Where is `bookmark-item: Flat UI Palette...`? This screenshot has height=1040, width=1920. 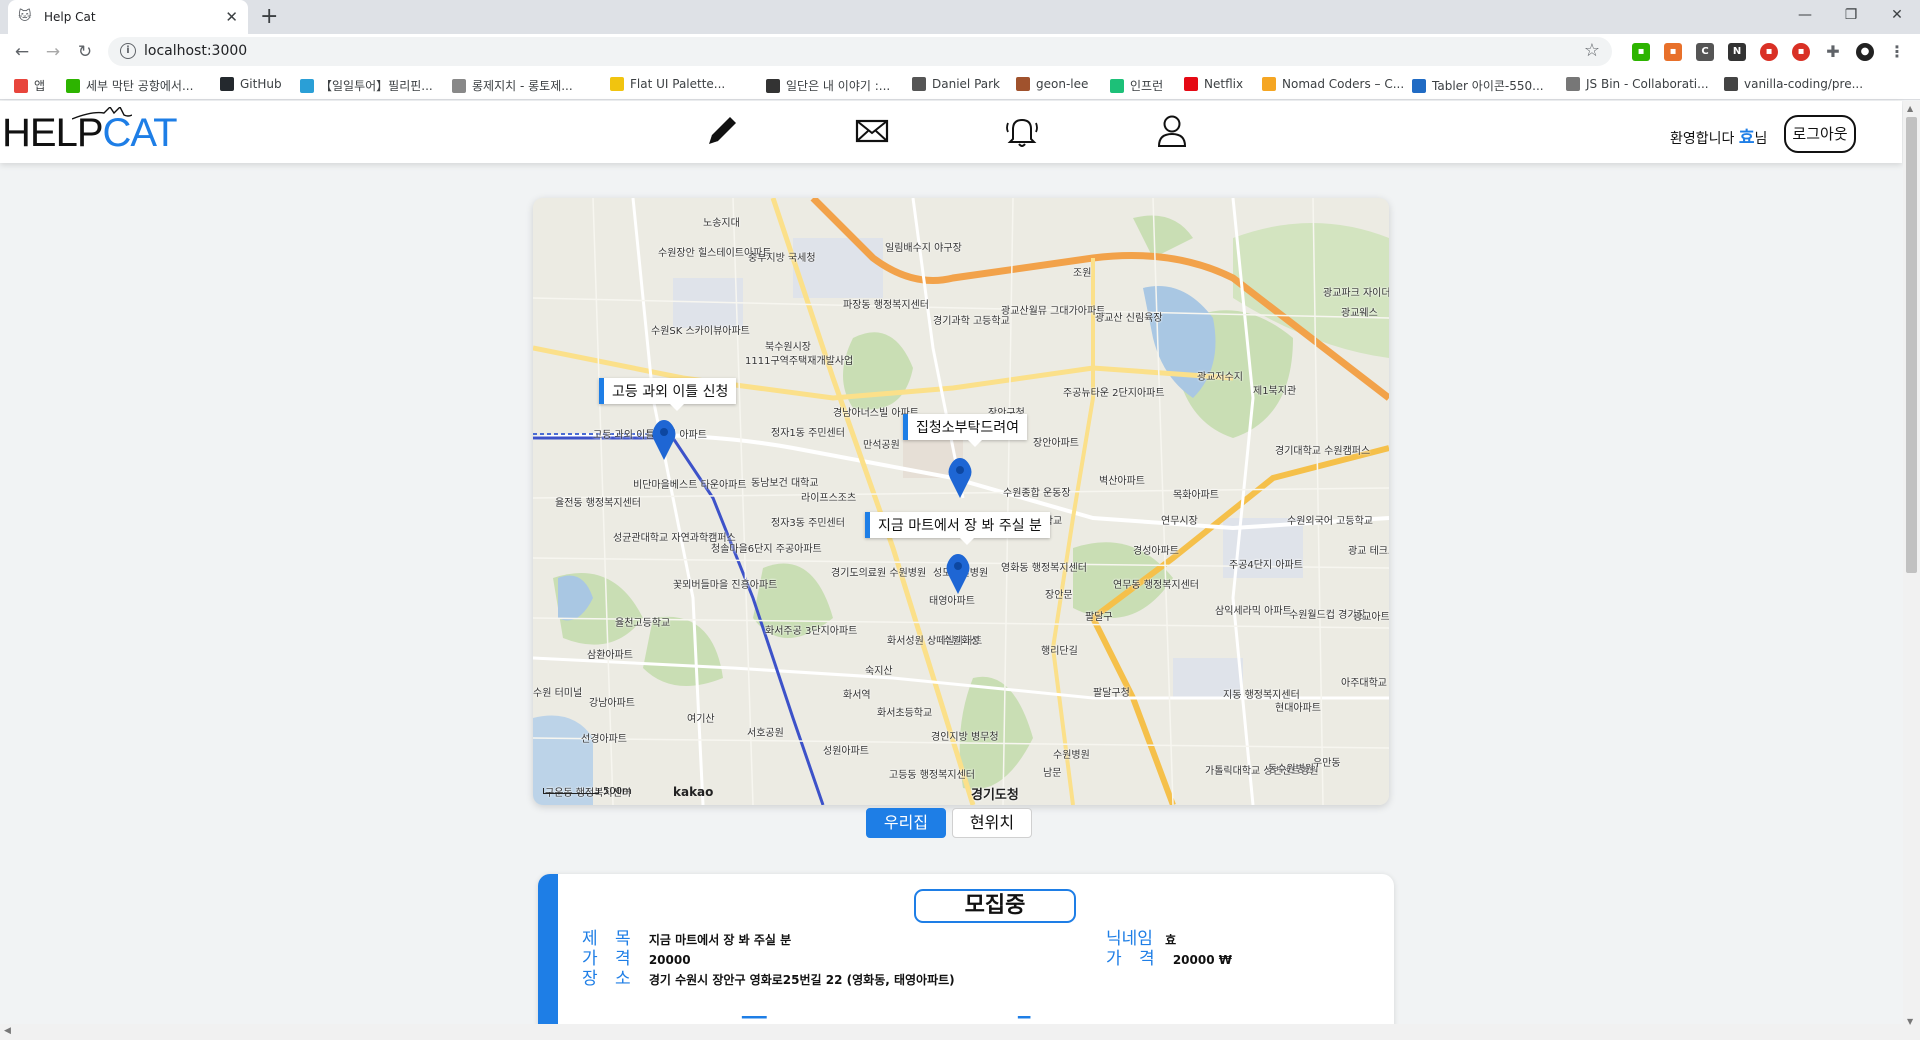
bookmark-item: Flat UI Palette... is located at coordinates (667, 84).